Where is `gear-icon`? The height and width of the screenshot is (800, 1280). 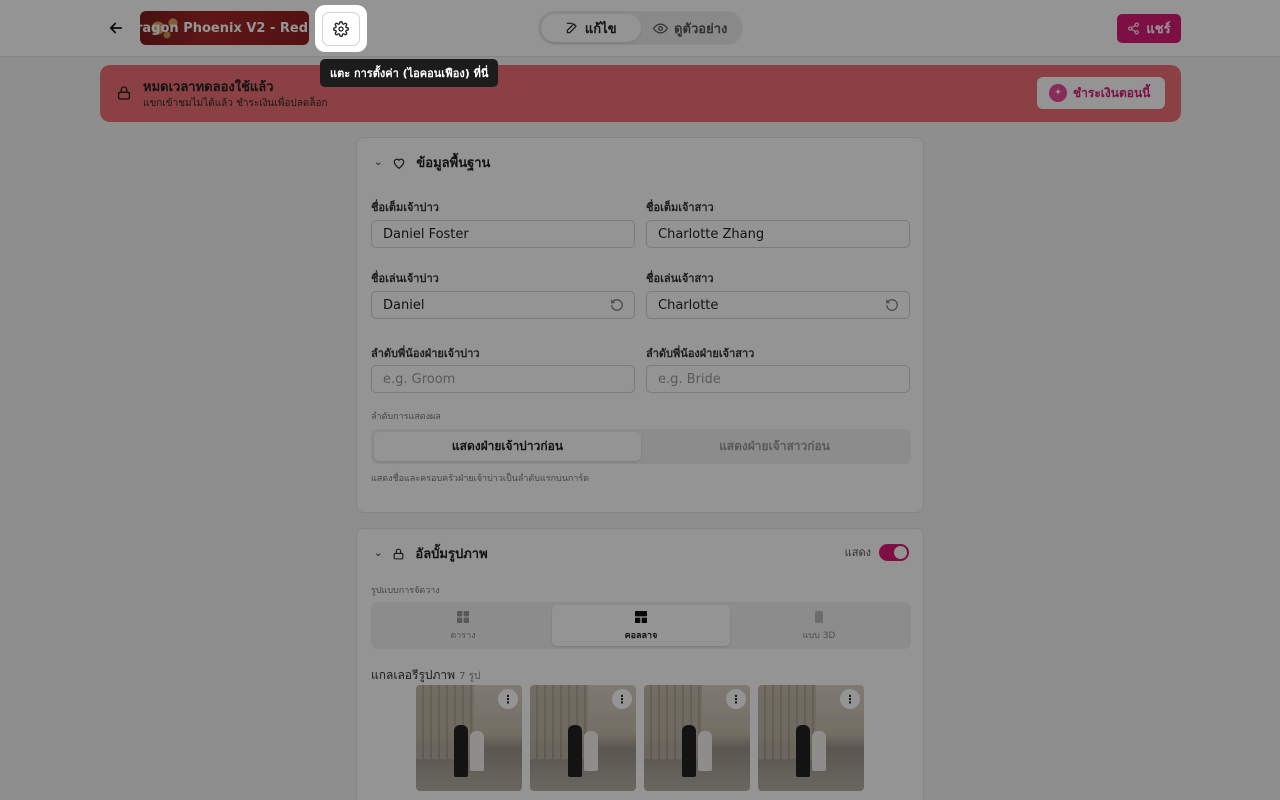
gear-icon is located at coordinates (341, 28).